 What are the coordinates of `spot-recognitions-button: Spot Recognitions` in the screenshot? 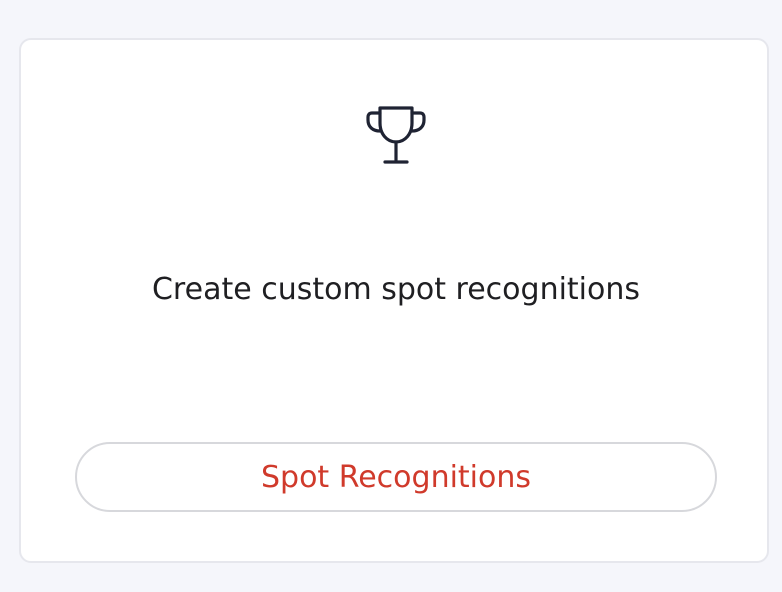 It's located at (396, 477).